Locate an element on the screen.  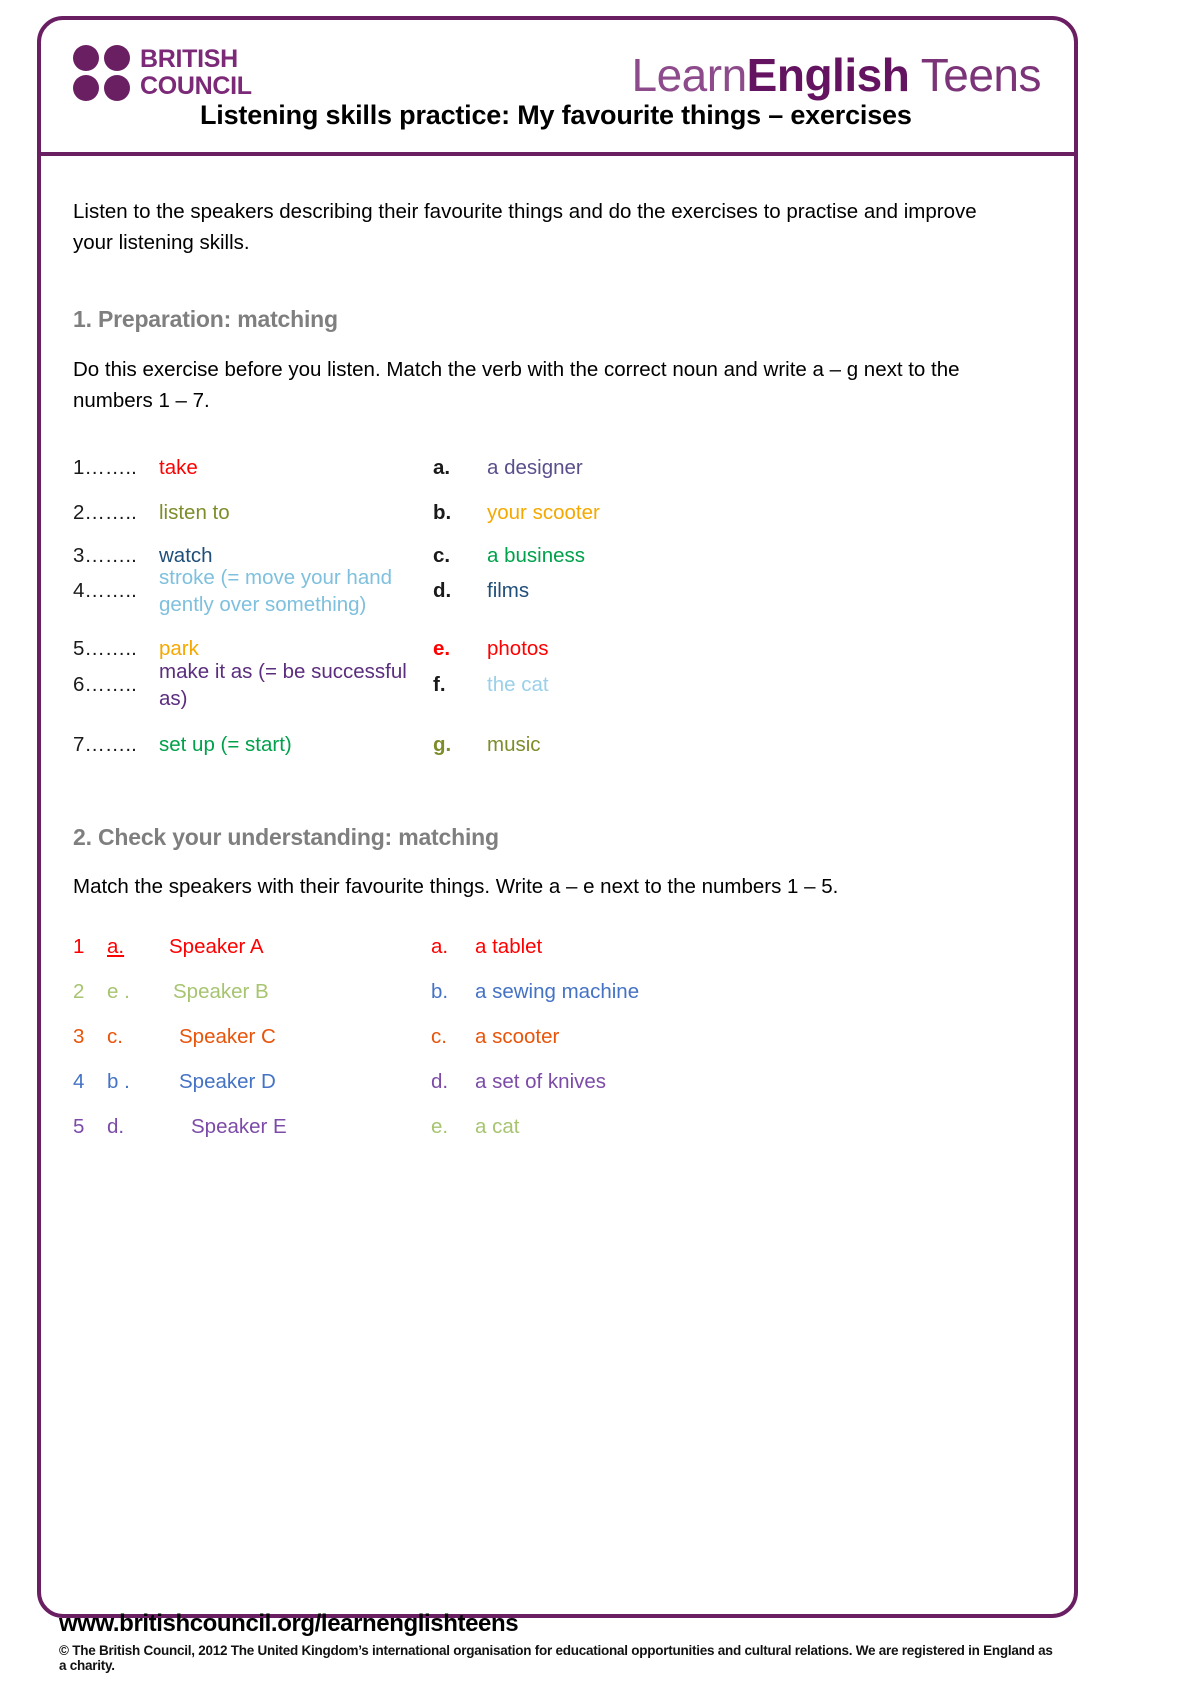
exercise-1-noun-cell: g. music is located at coordinates (737, 744).